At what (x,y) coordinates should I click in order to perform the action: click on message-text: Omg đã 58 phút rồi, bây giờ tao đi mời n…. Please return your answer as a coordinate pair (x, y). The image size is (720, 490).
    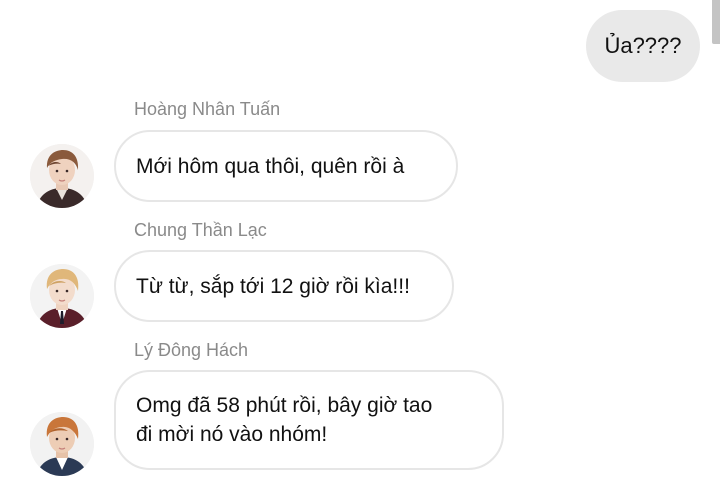
    Looking at the image, I should click on (284, 420).